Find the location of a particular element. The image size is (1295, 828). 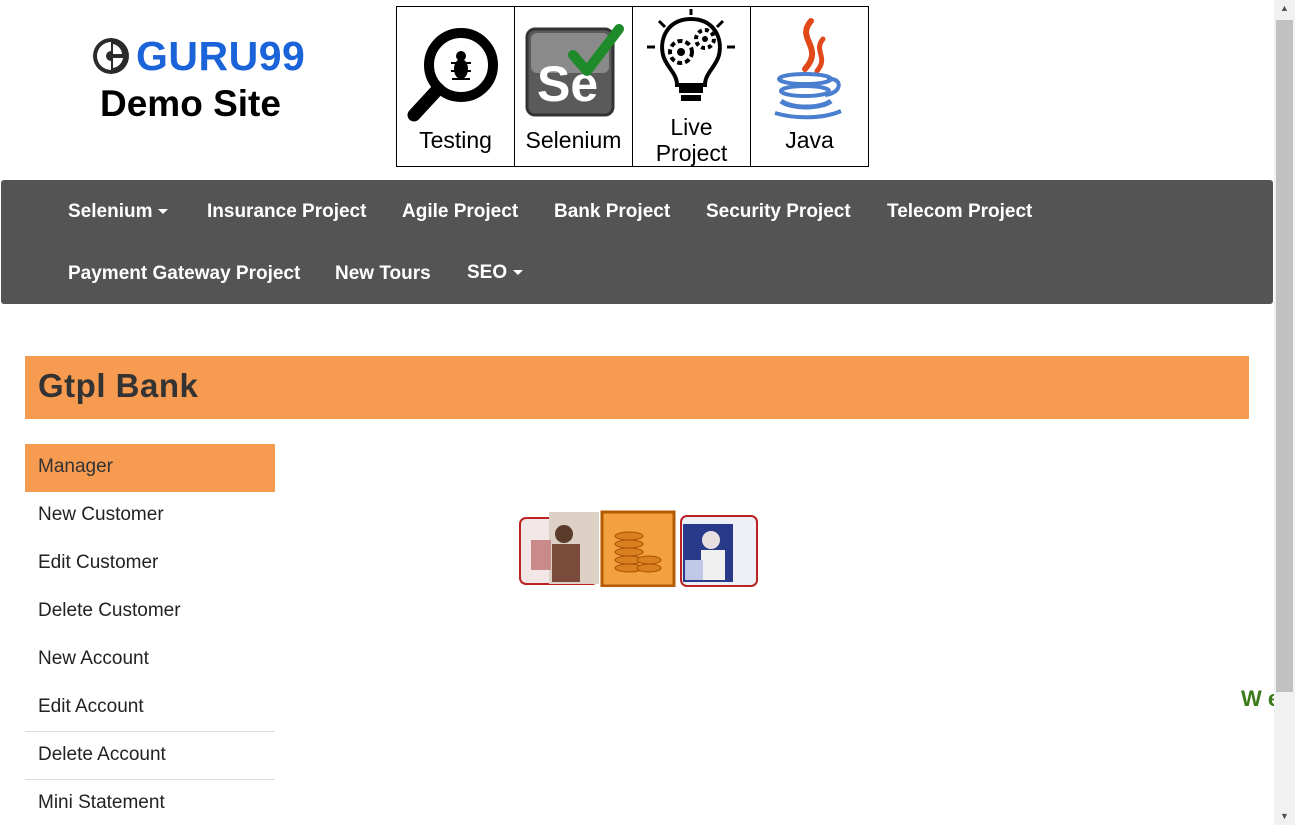

menu-delete-account: Delete Account is located at coordinates (150, 756).